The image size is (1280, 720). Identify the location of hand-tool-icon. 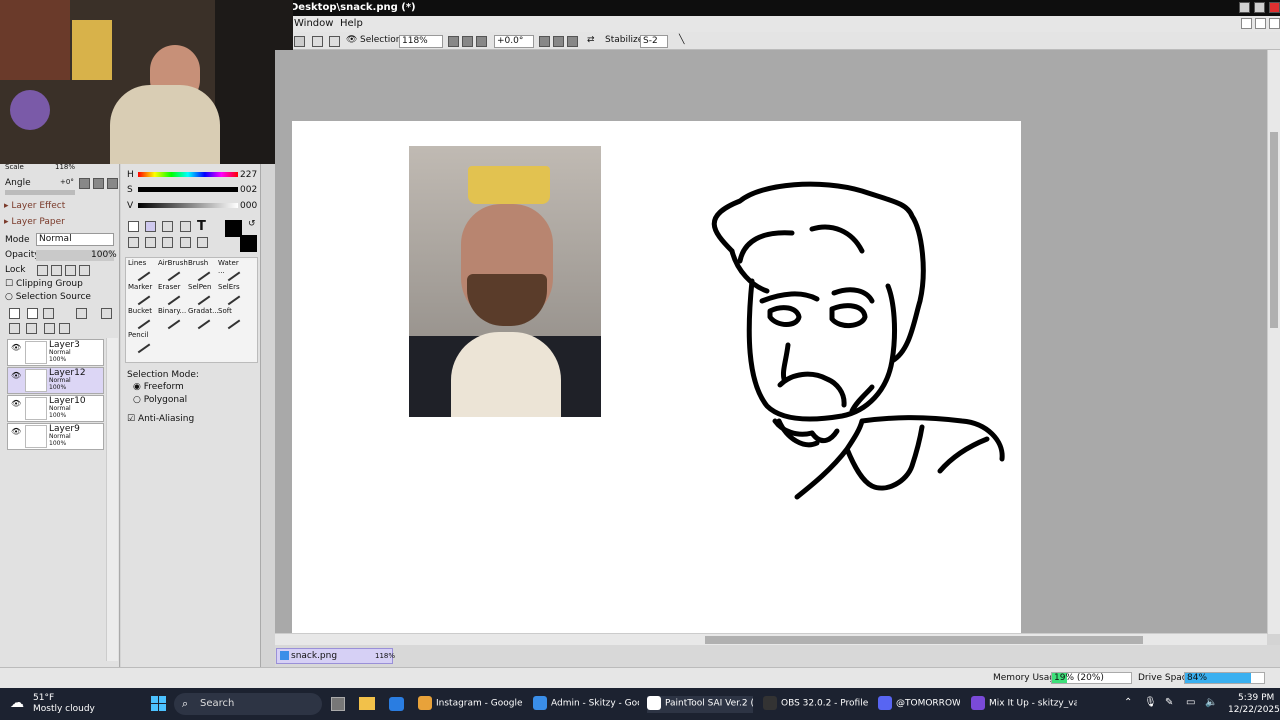
(185, 242).